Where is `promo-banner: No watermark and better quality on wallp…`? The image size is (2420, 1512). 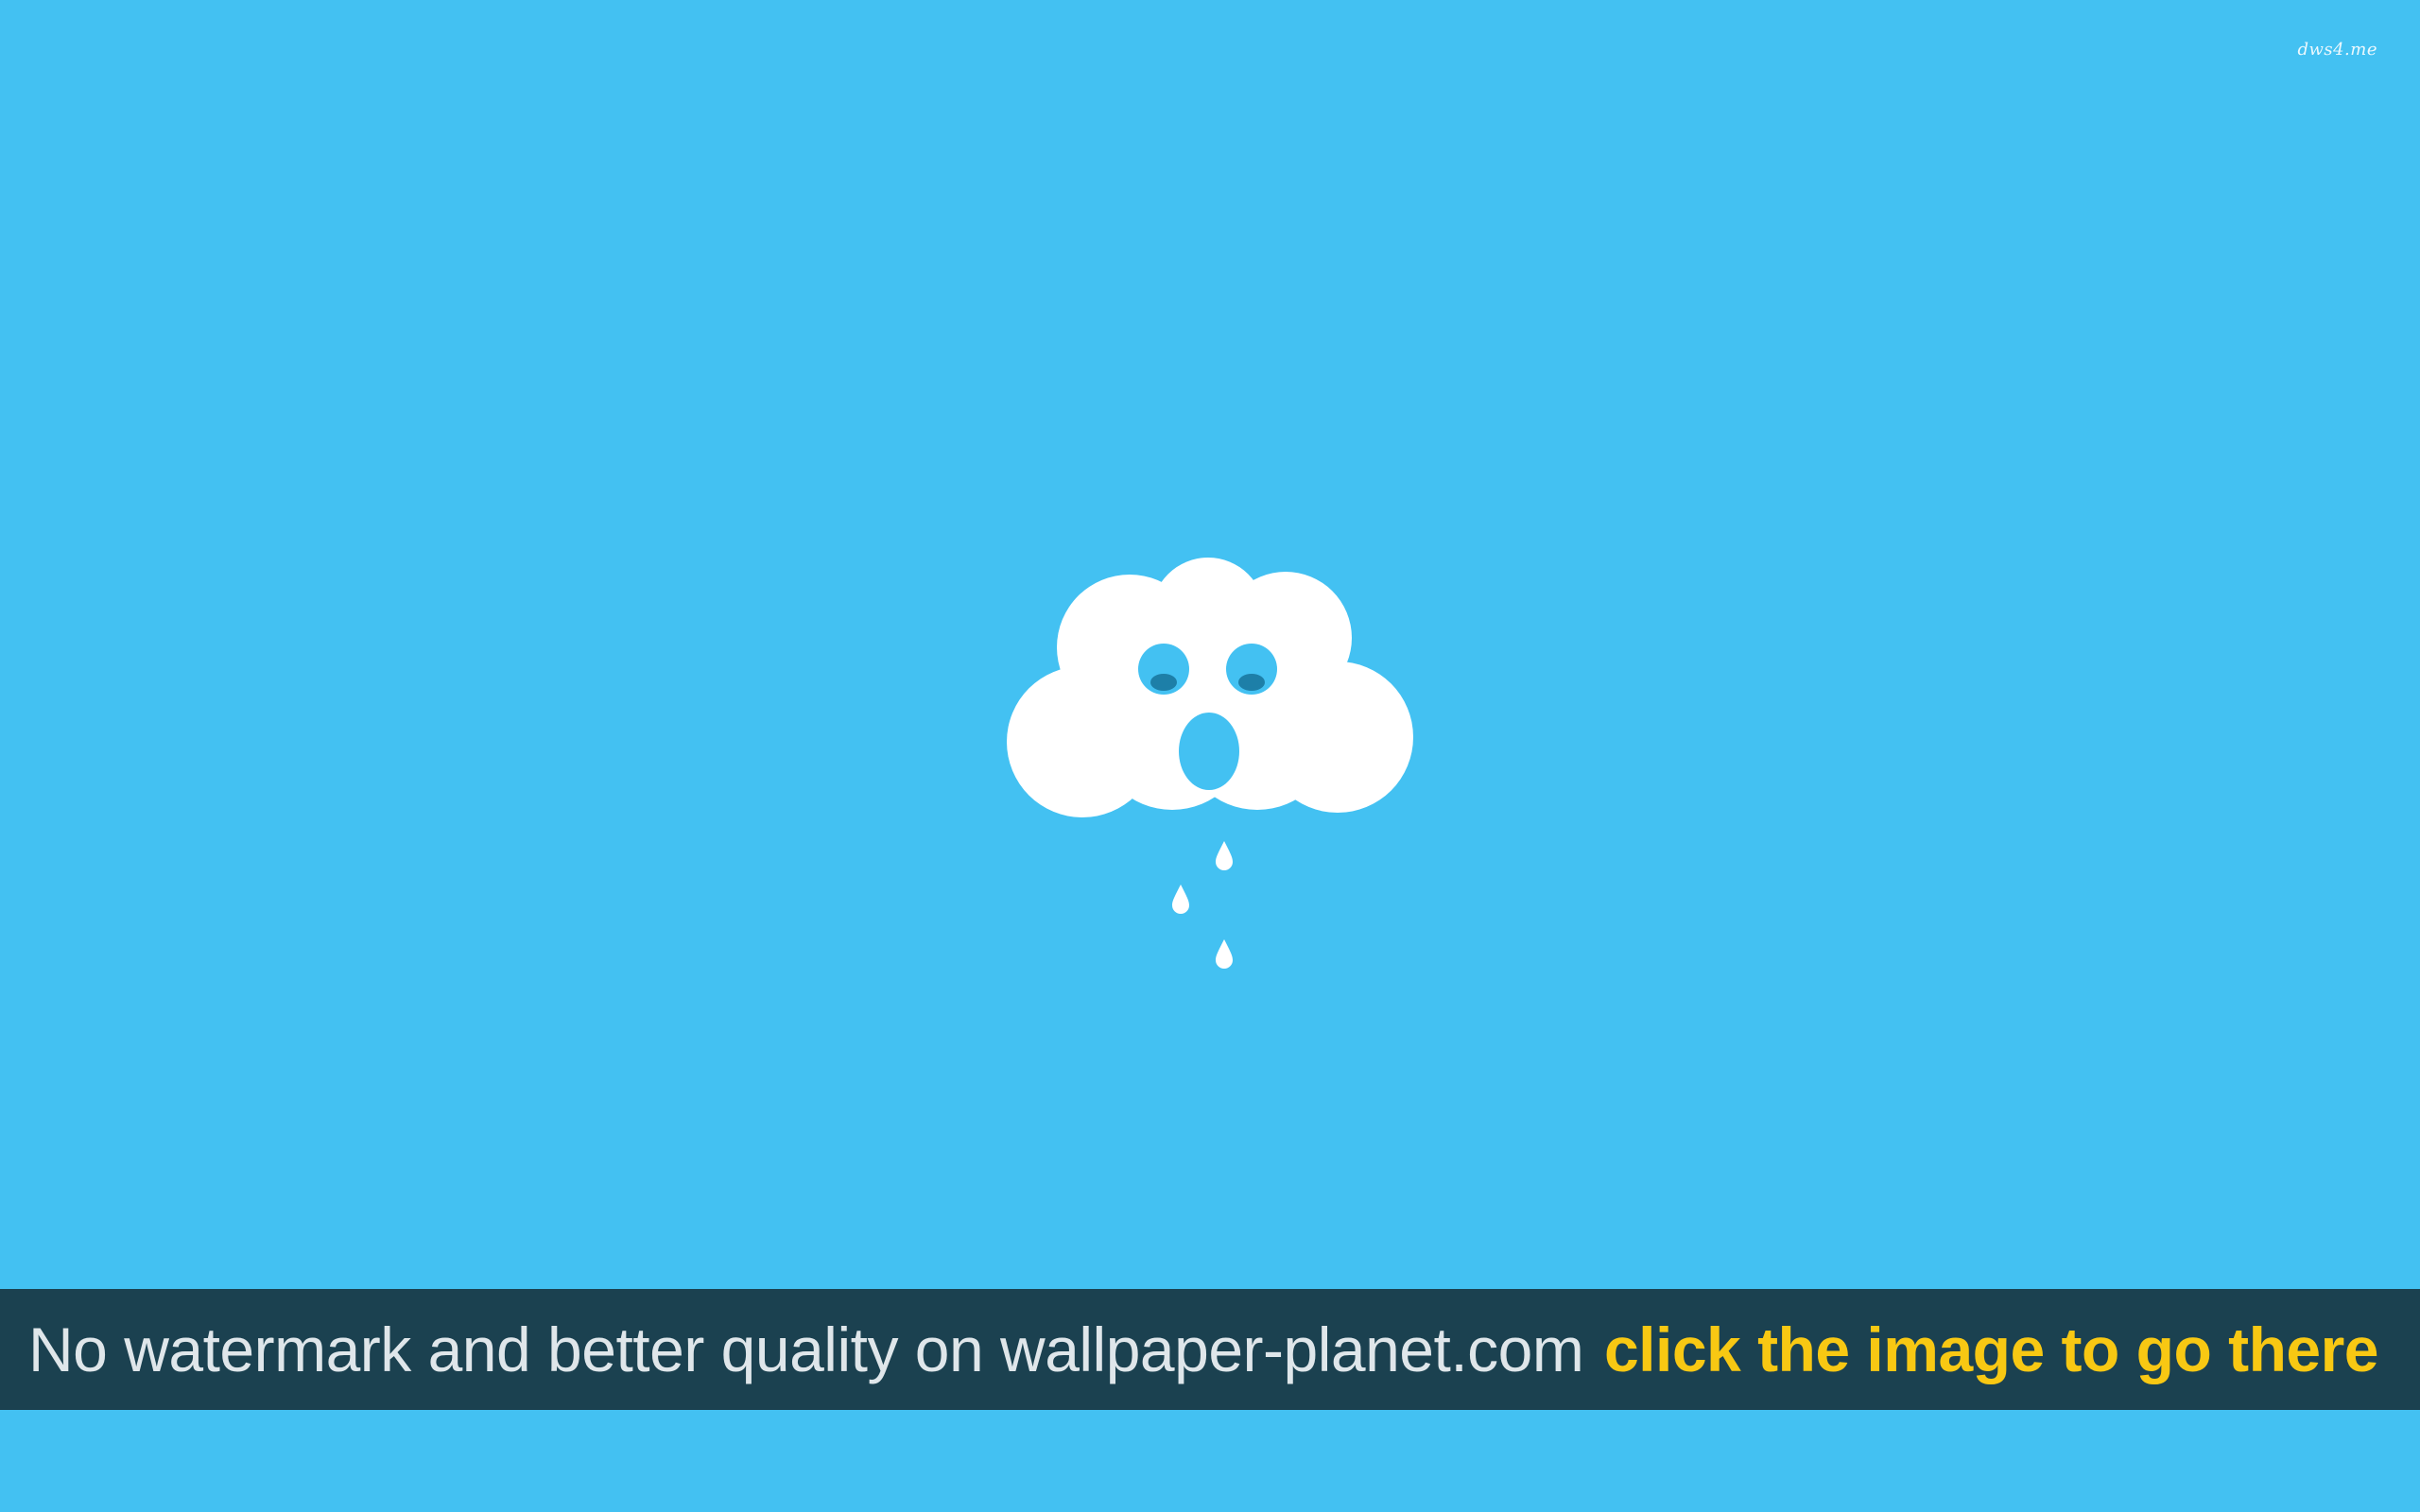
promo-banner: No watermark and better quality on wallp… is located at coordinates (1210, 1349).